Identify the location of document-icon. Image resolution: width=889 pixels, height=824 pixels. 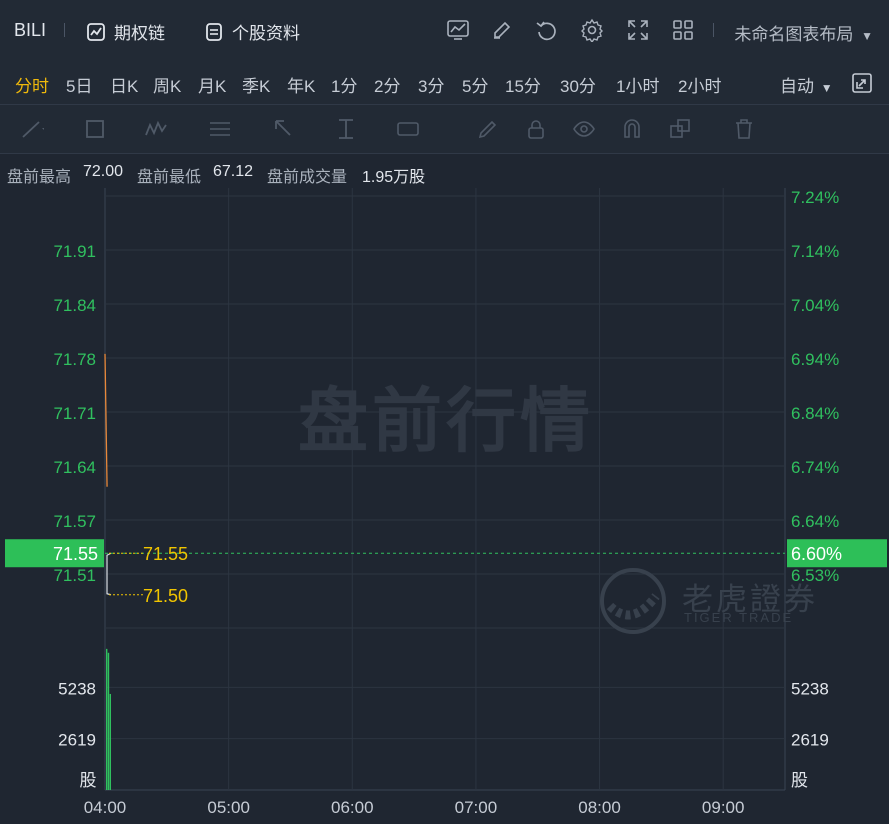
(214, 31).